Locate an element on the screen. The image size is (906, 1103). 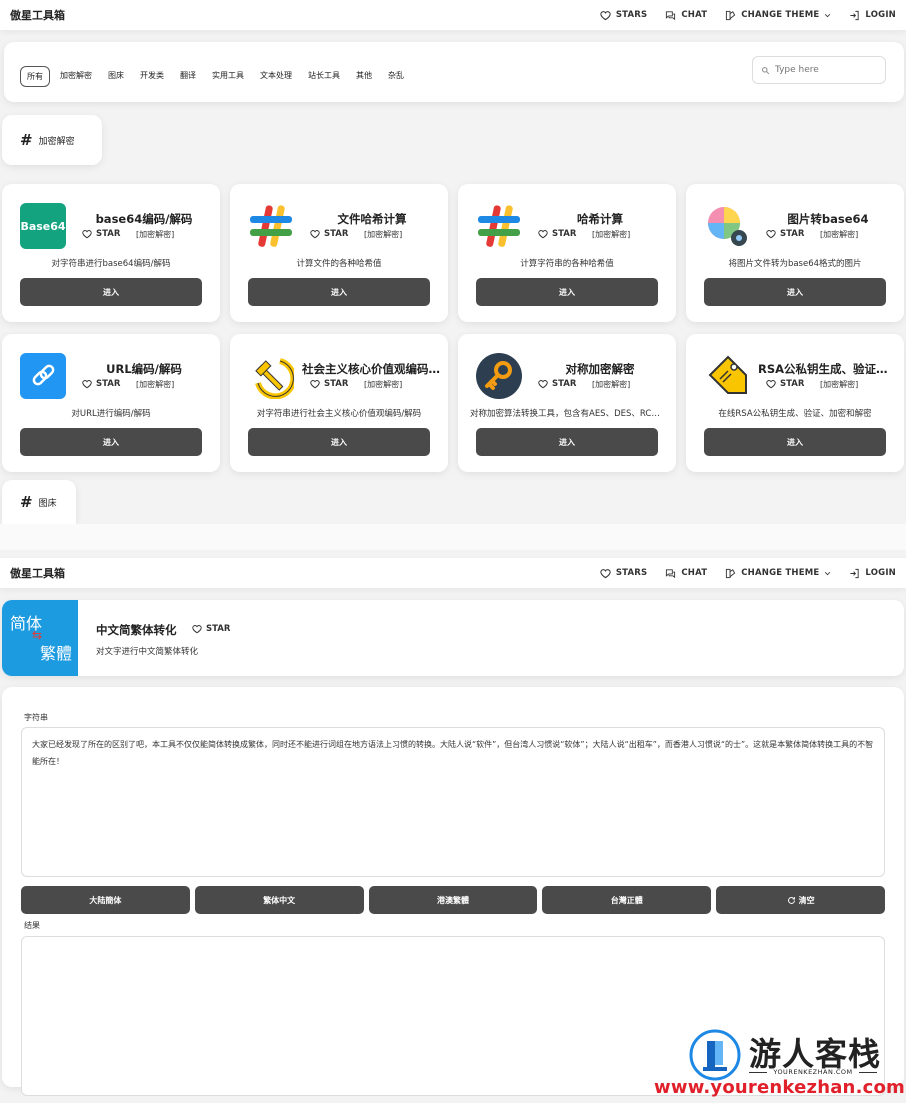
watermark-url: www.yourenkezhan.com is located at coordinates (779, 1087).